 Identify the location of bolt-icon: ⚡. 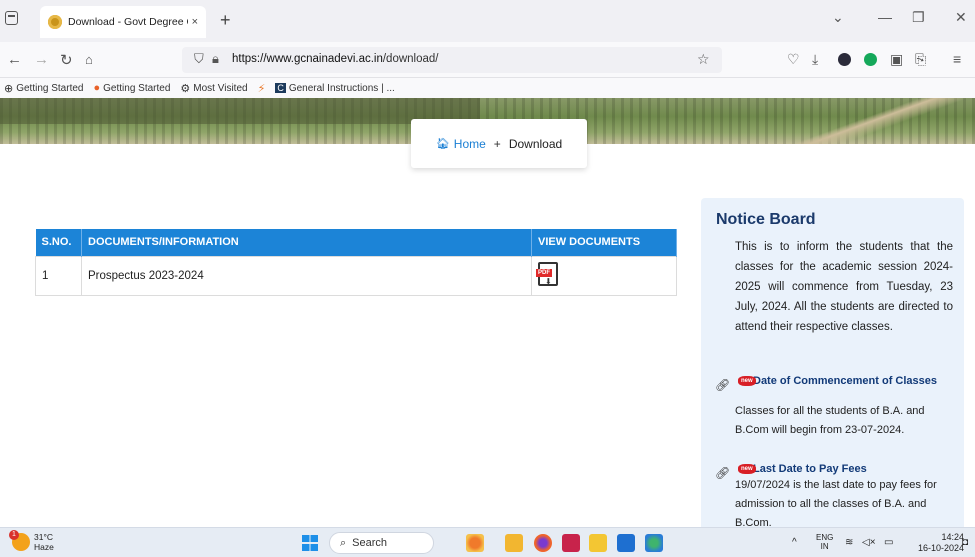
(261, 88).